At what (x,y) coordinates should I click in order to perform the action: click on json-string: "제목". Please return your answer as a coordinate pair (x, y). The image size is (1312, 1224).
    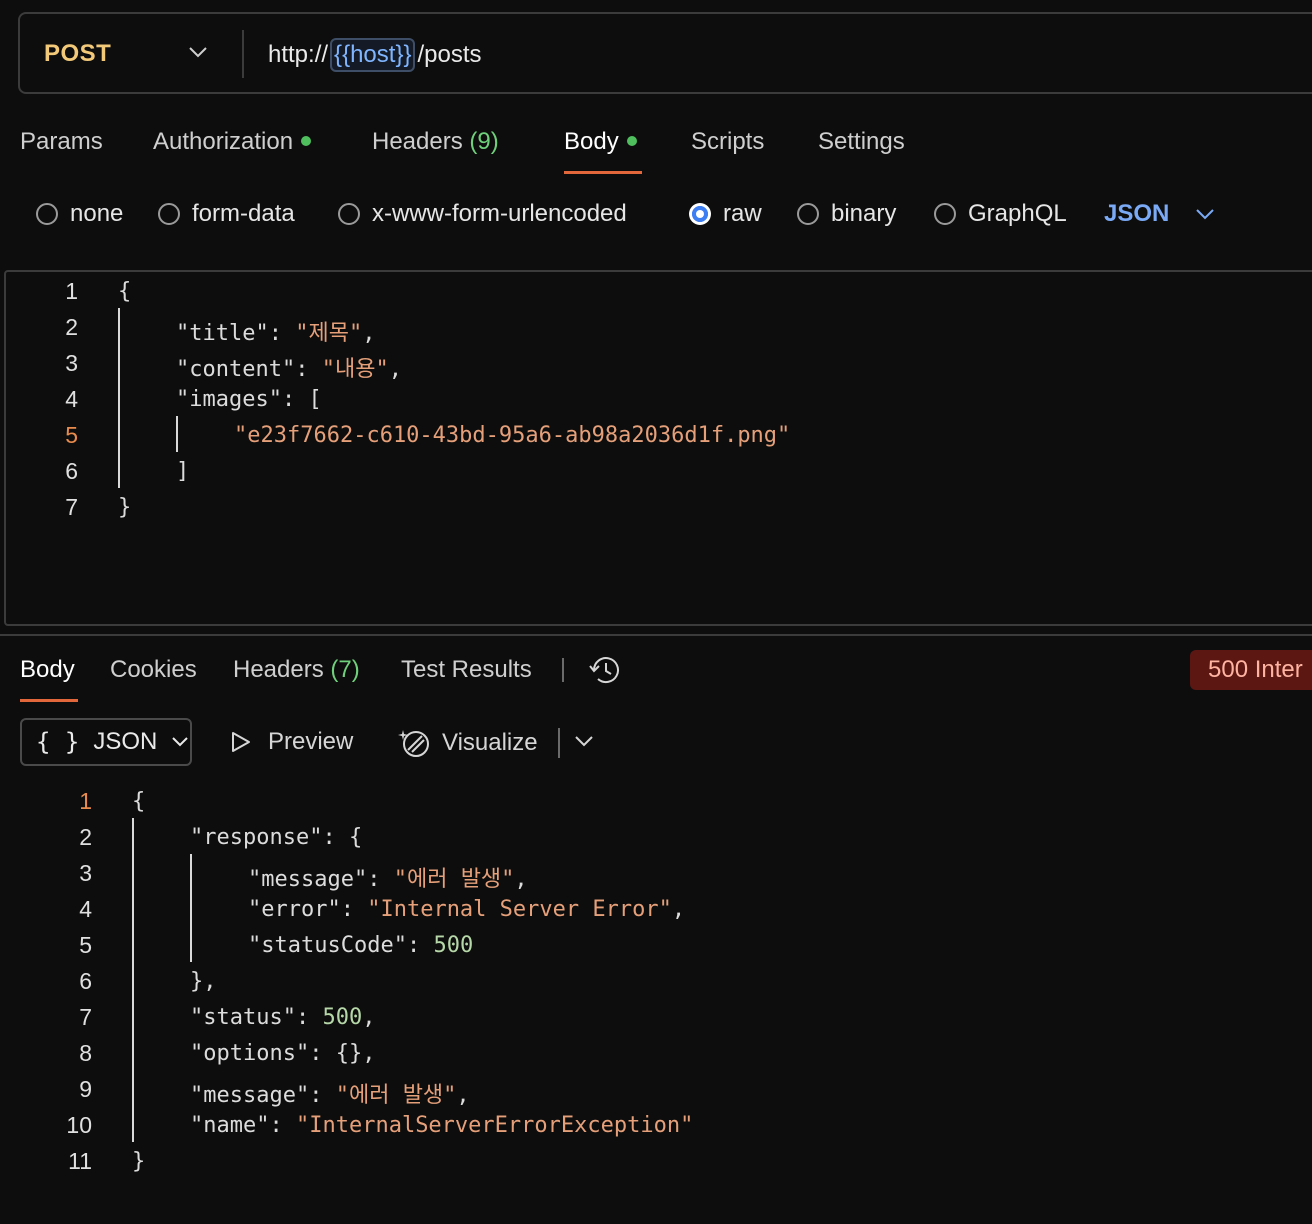
    Looking at the image, I should click on (329, 333).